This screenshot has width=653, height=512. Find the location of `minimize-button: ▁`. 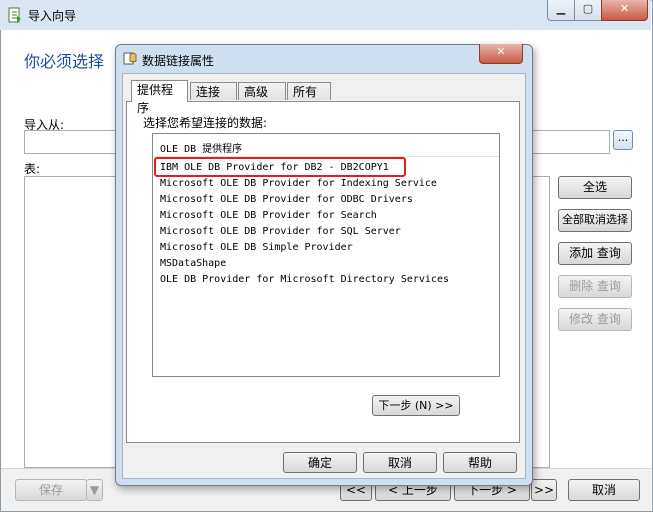

minimize-button: ▁ is located at coordinates (561, 10).